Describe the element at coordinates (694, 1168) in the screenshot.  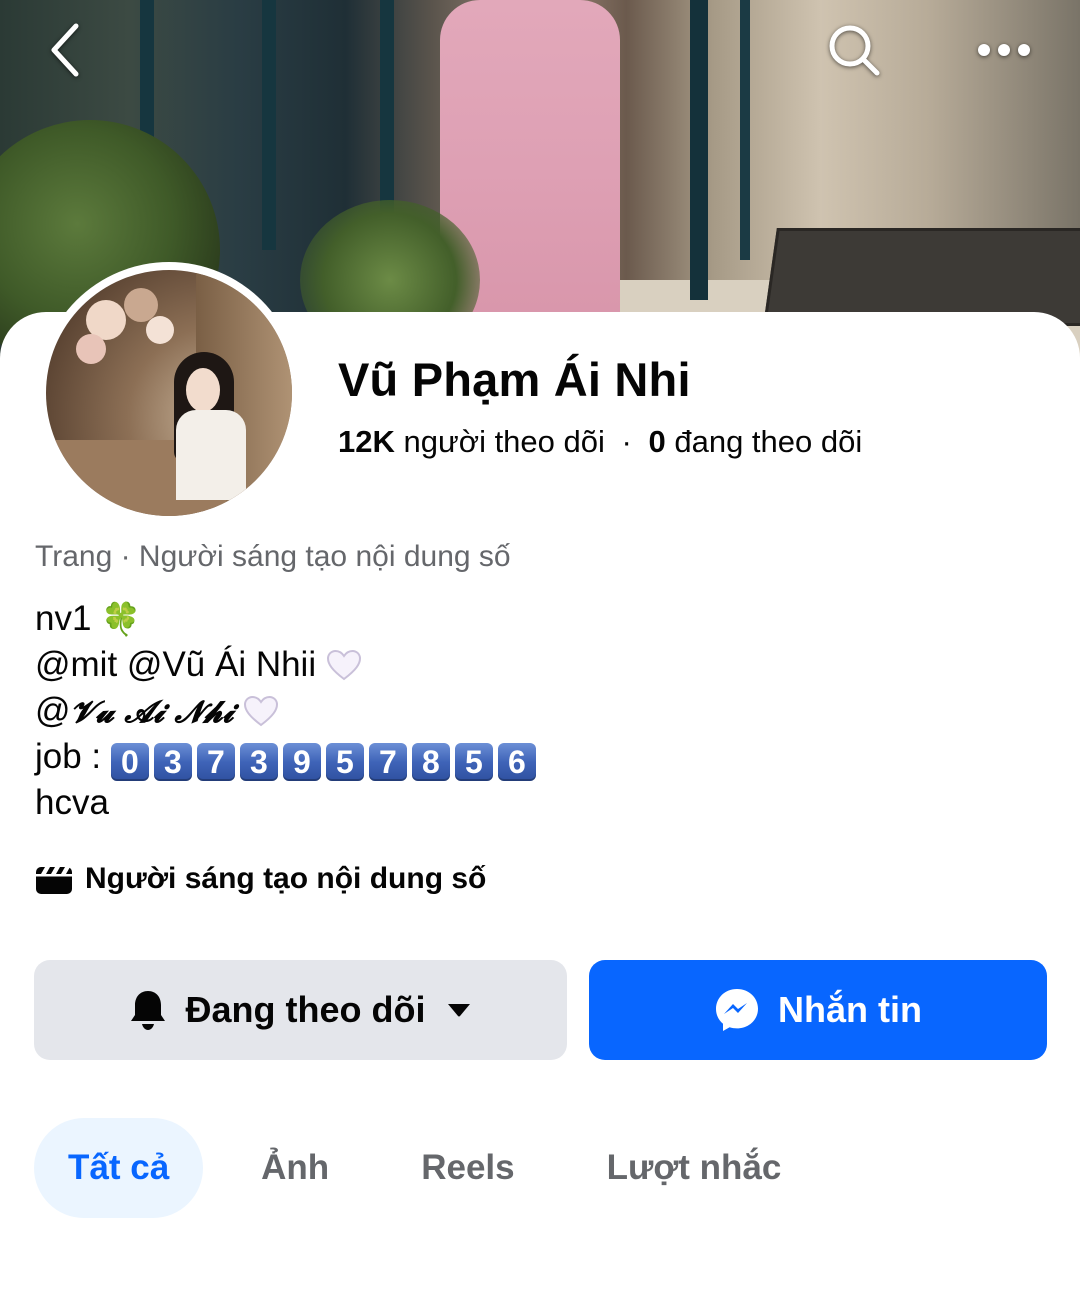
I see `tab-mentions: Lượt nhắc` at that location.